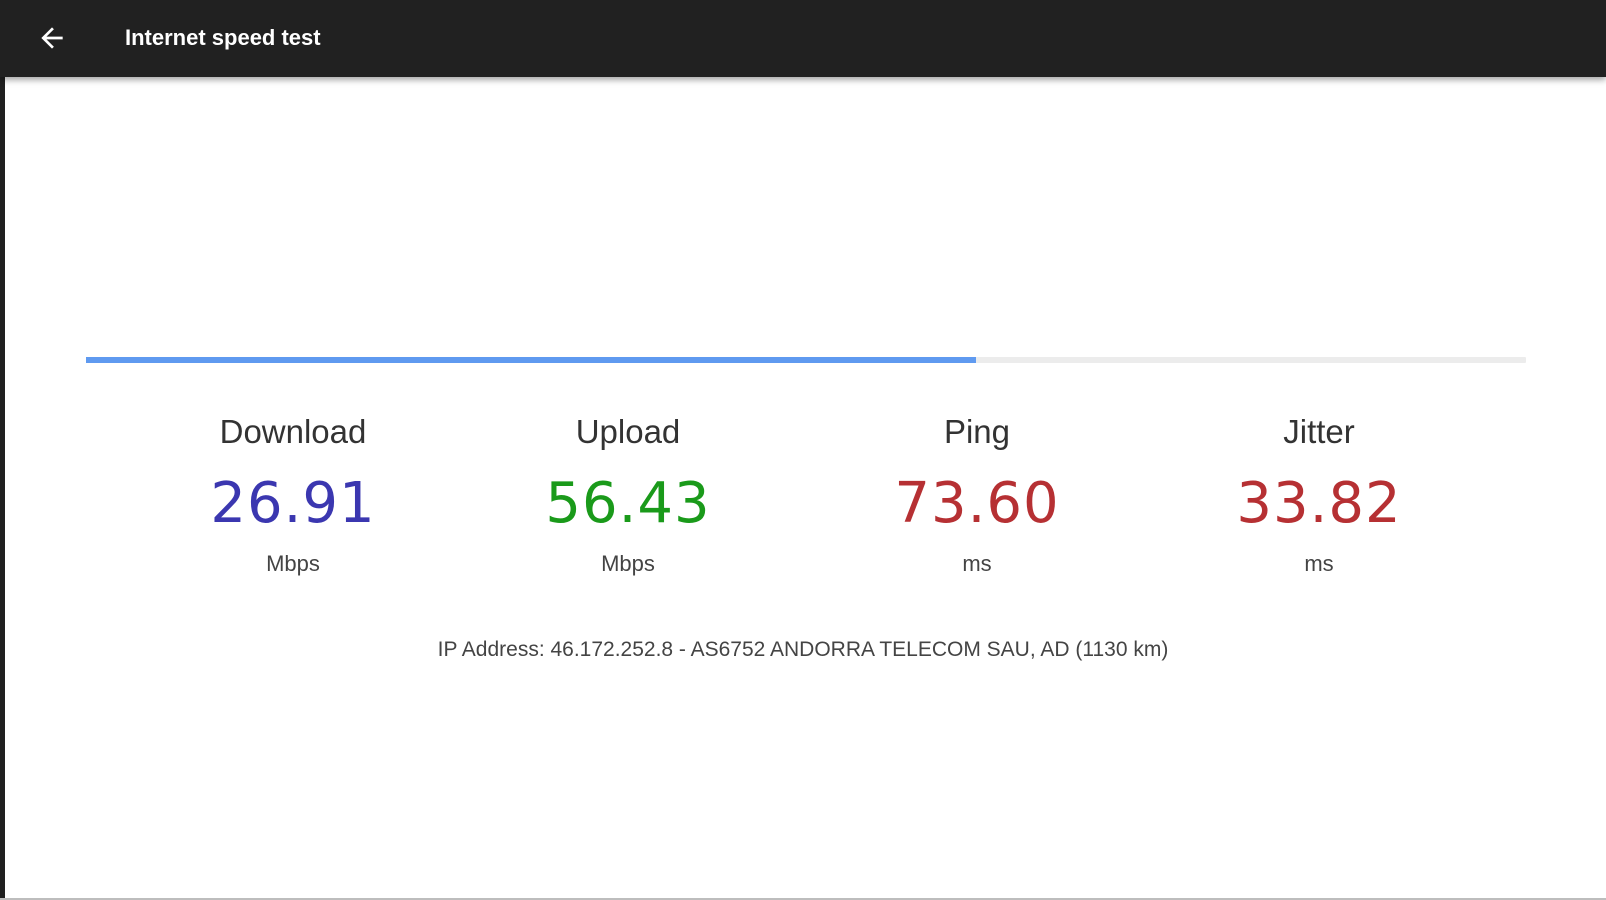 Image resolution: width=1606 pixels, height=900 pixels. What do you see at coordinates (293, 431) in the screenshot?
I see `download-label: Download` at bounding box center [293, 431].